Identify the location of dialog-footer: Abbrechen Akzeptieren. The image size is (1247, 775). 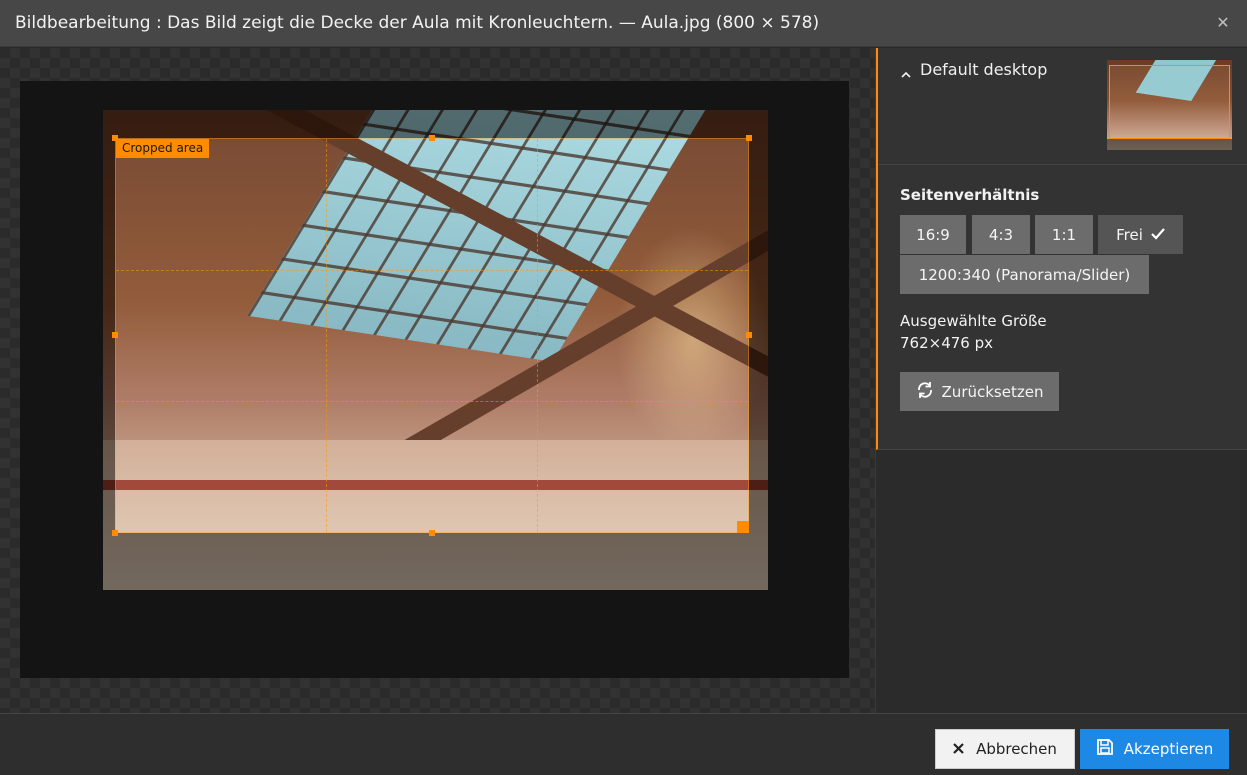
(623, 744).